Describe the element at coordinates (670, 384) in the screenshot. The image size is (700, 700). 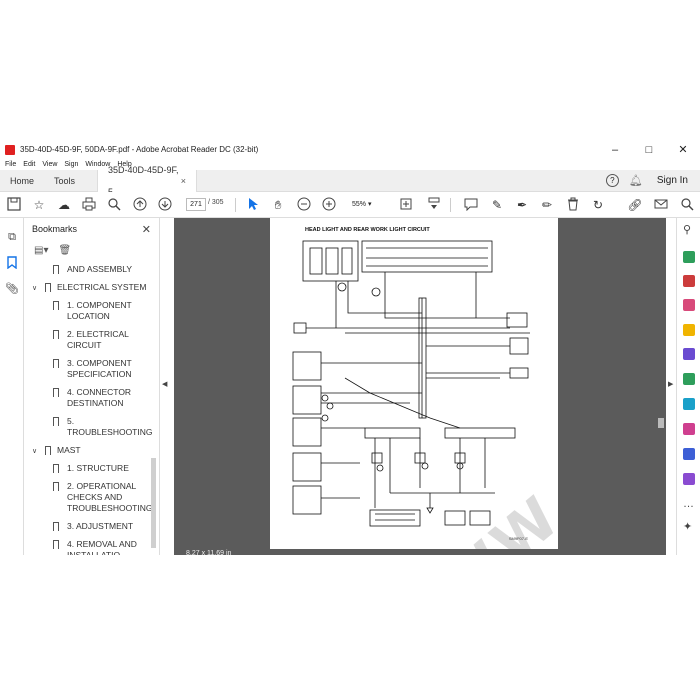
I see `collapse-right-panel-icon: ▶` at that location.